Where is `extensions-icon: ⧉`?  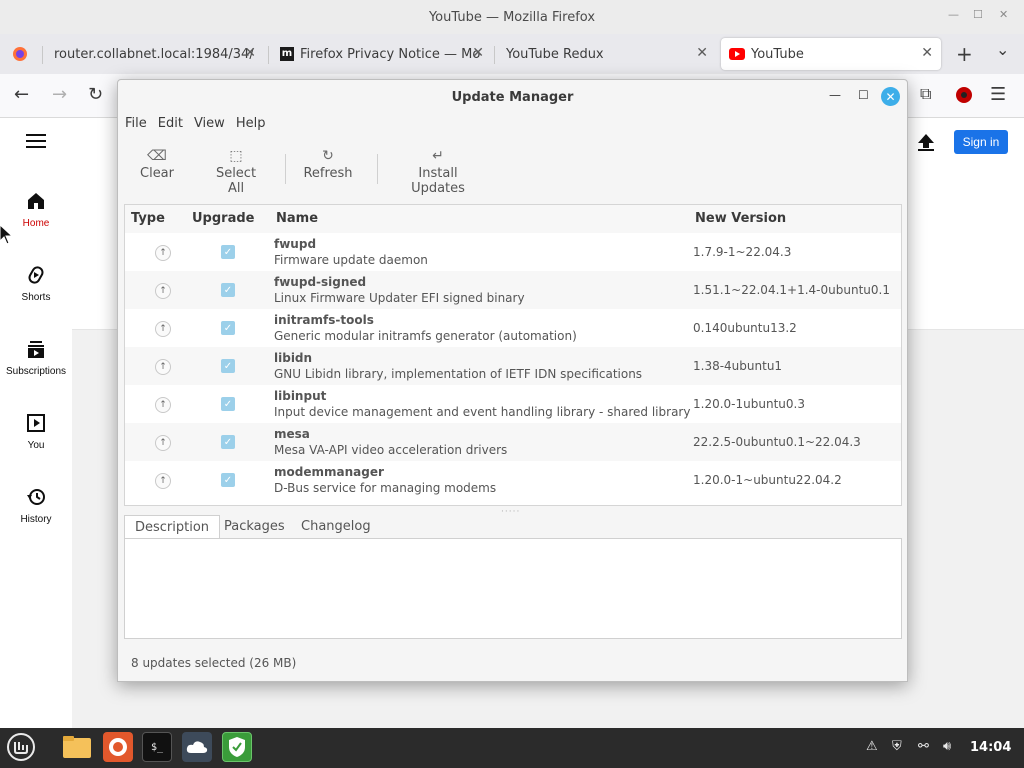 extensions-icon: ⧉ is located at coordinates (925, 94).